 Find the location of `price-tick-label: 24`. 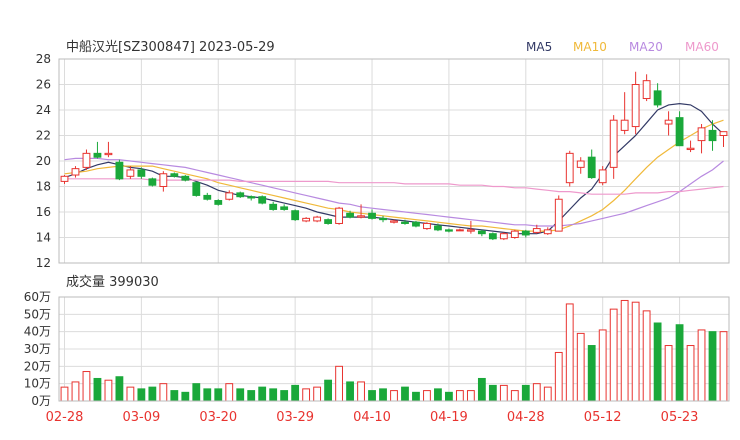

price-tick-label: 24 is located at coordinates (43, 110).